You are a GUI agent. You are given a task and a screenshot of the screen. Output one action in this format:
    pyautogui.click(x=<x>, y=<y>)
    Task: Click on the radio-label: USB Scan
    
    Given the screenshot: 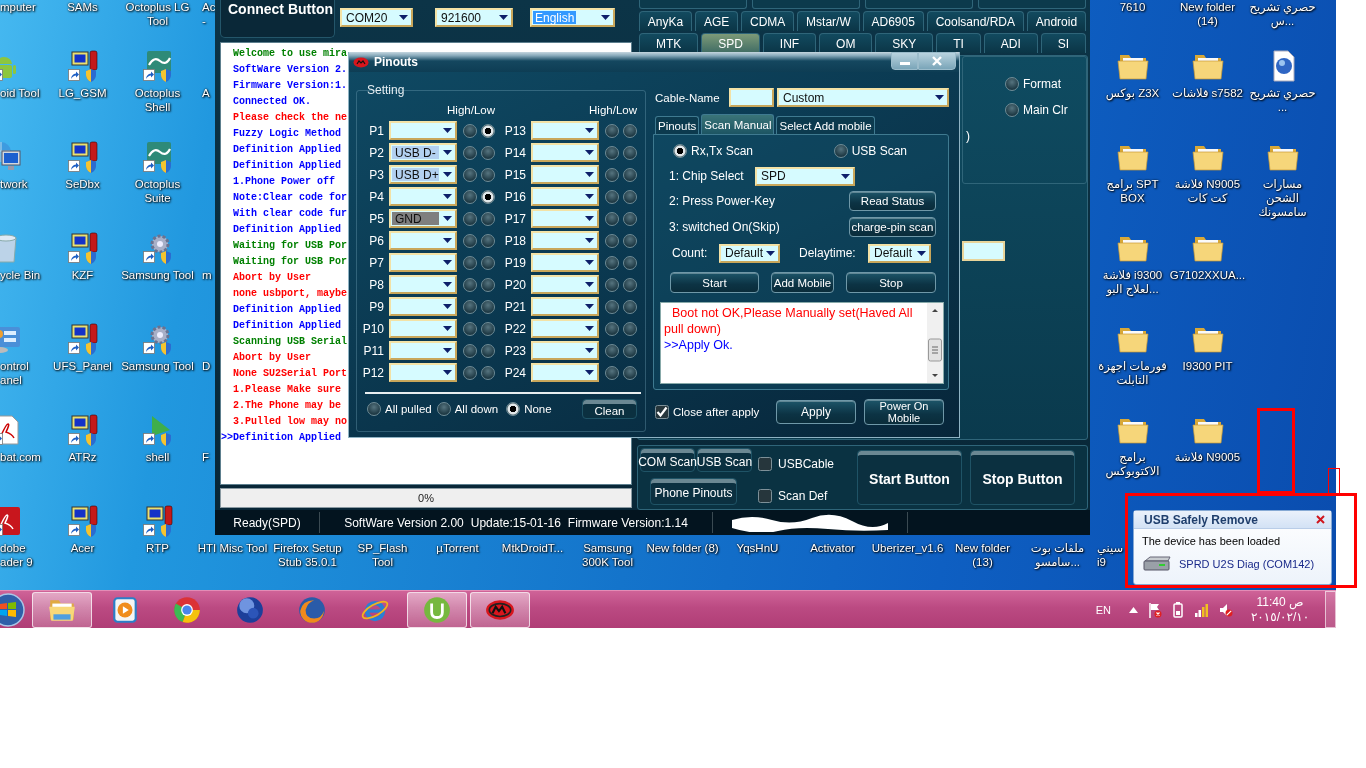 What is the action you would take?
    pyautogui.click(x=879, y=151)
    